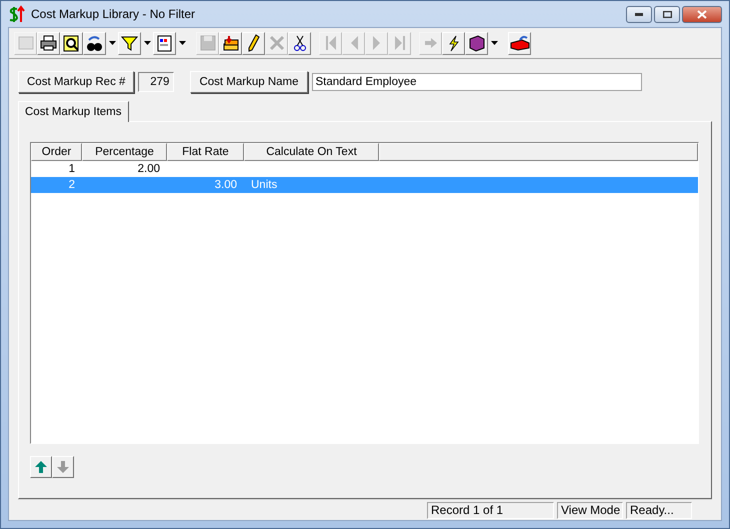  I want to click on table-cell: 2.00, so click(149, 169).